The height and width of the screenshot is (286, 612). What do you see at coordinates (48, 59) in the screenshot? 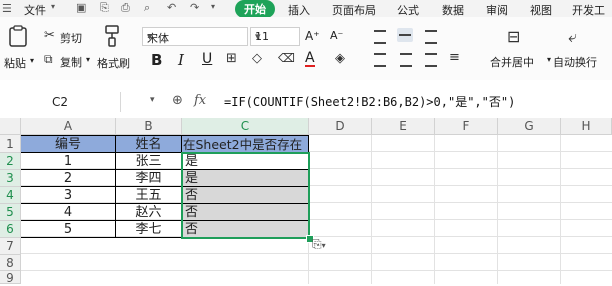
I see `copy-icon: ⧉` at bounding box center [48, 59].